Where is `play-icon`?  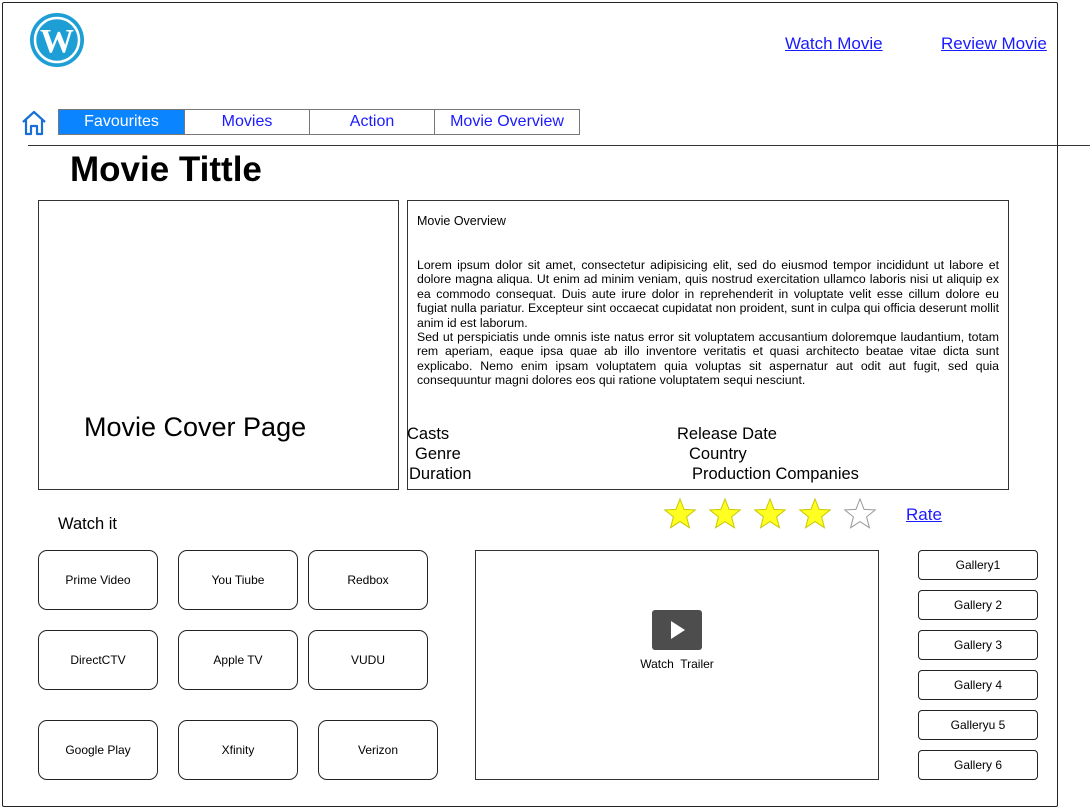
play-icon is located at coordinates (678, 630).